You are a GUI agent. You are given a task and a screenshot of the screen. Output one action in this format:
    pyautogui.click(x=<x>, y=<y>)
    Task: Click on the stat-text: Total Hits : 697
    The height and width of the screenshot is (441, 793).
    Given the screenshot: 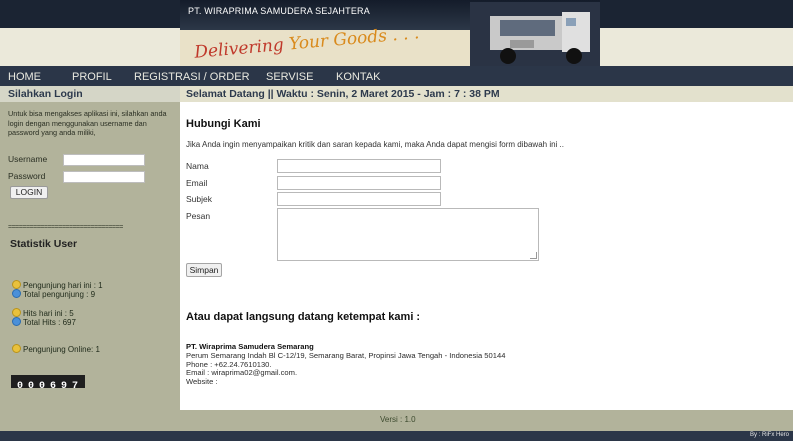 What is the action you would take?
    pyautogui.click(x=49, y=322)
    